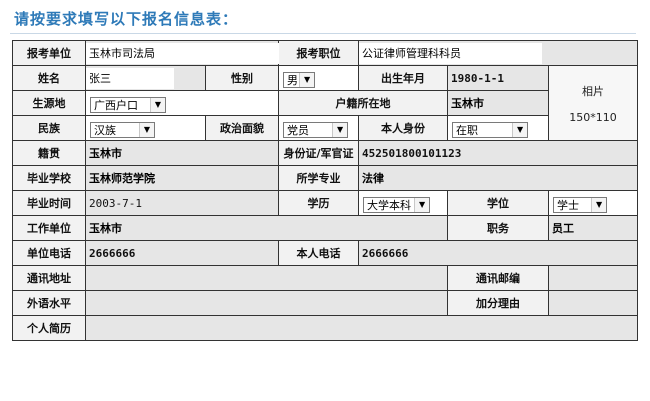 This screenshot has height=401, width=650. Describe the element at coordinates (266, 303) in the screenshot. I see `language-field` at that location.